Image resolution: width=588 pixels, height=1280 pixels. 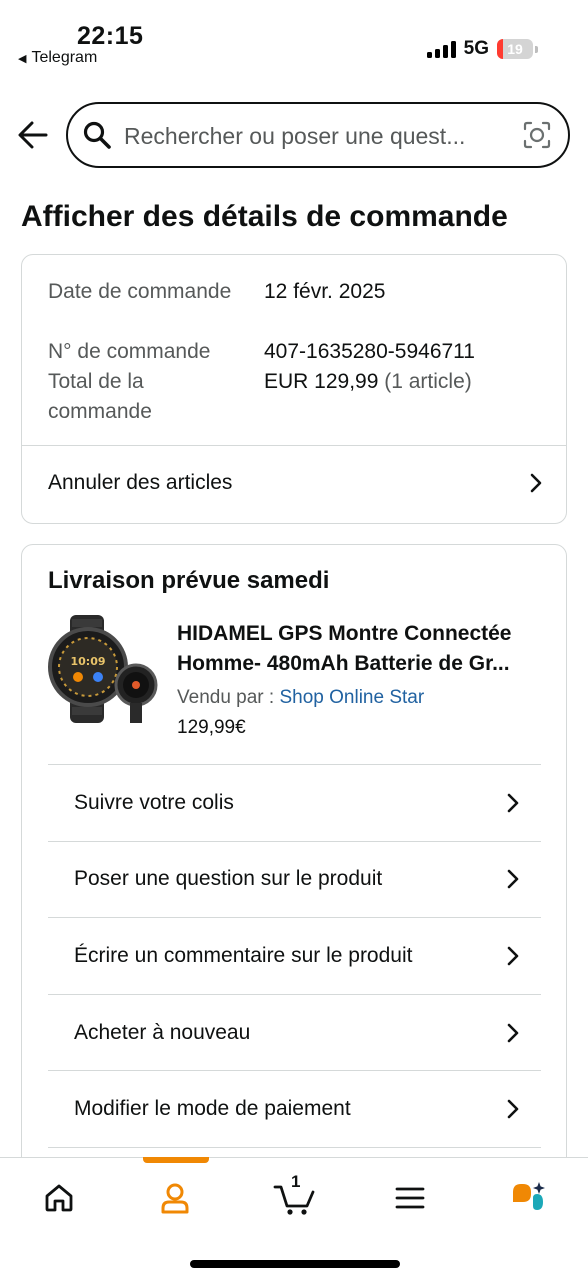 I want to click on nav-home, so click(x=59, y=1198).